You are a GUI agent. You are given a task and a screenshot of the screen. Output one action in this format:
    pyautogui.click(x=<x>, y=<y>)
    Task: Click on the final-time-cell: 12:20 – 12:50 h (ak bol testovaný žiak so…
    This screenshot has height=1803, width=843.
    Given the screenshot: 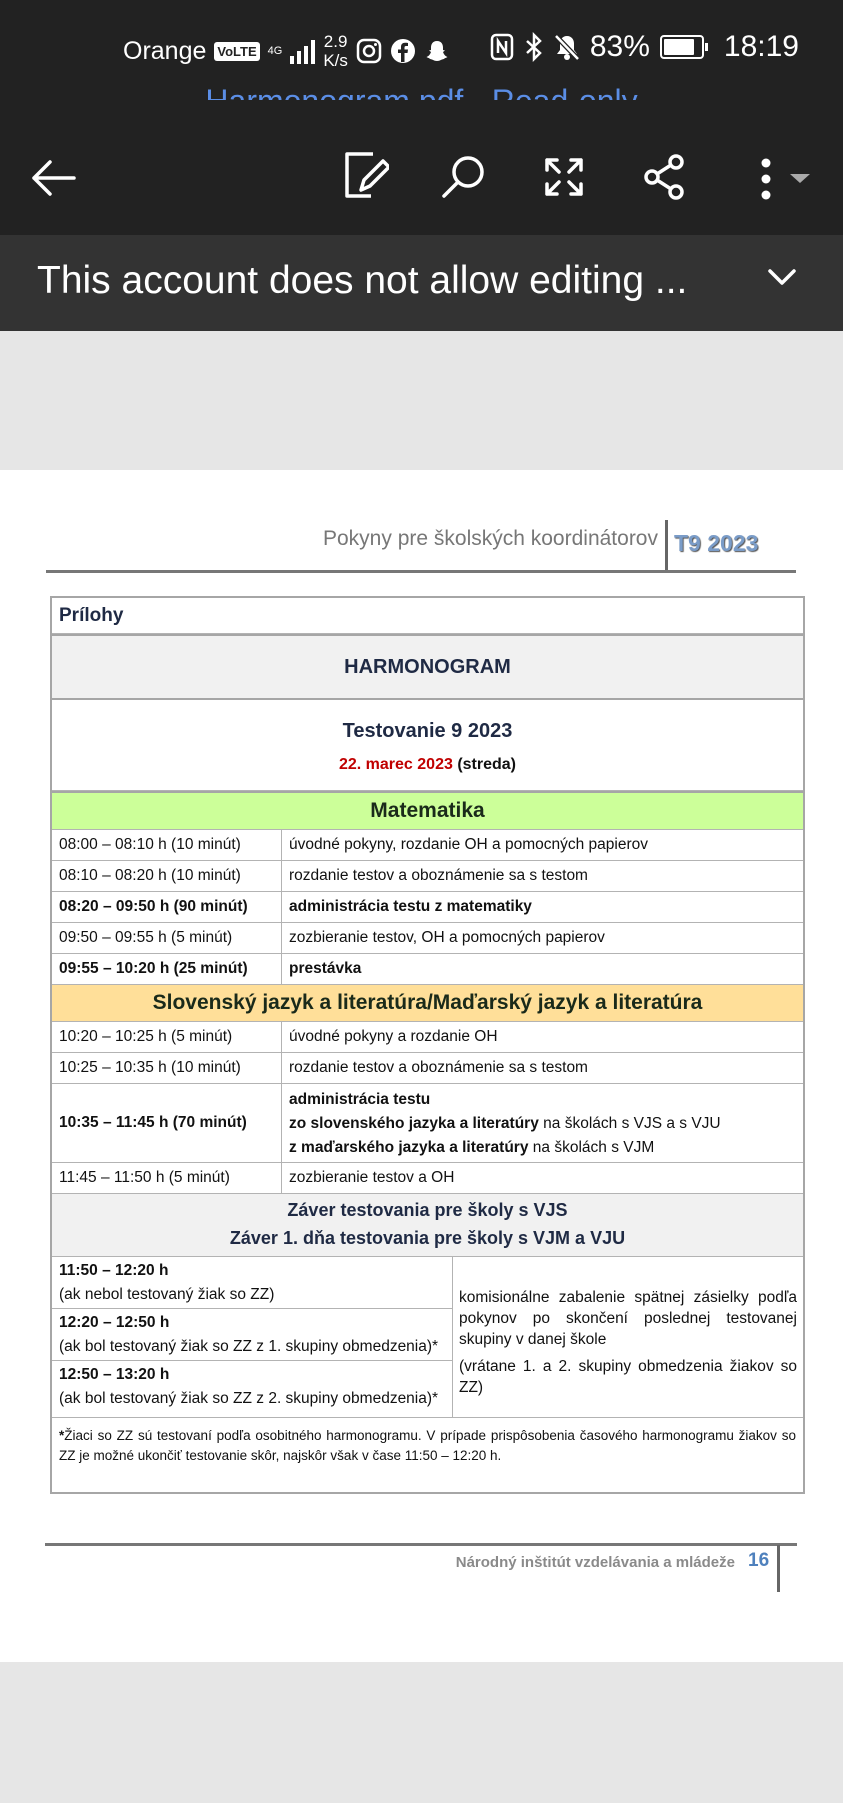 What is the action you would take?
    pyautogui.click(x=252, y=1335)
    